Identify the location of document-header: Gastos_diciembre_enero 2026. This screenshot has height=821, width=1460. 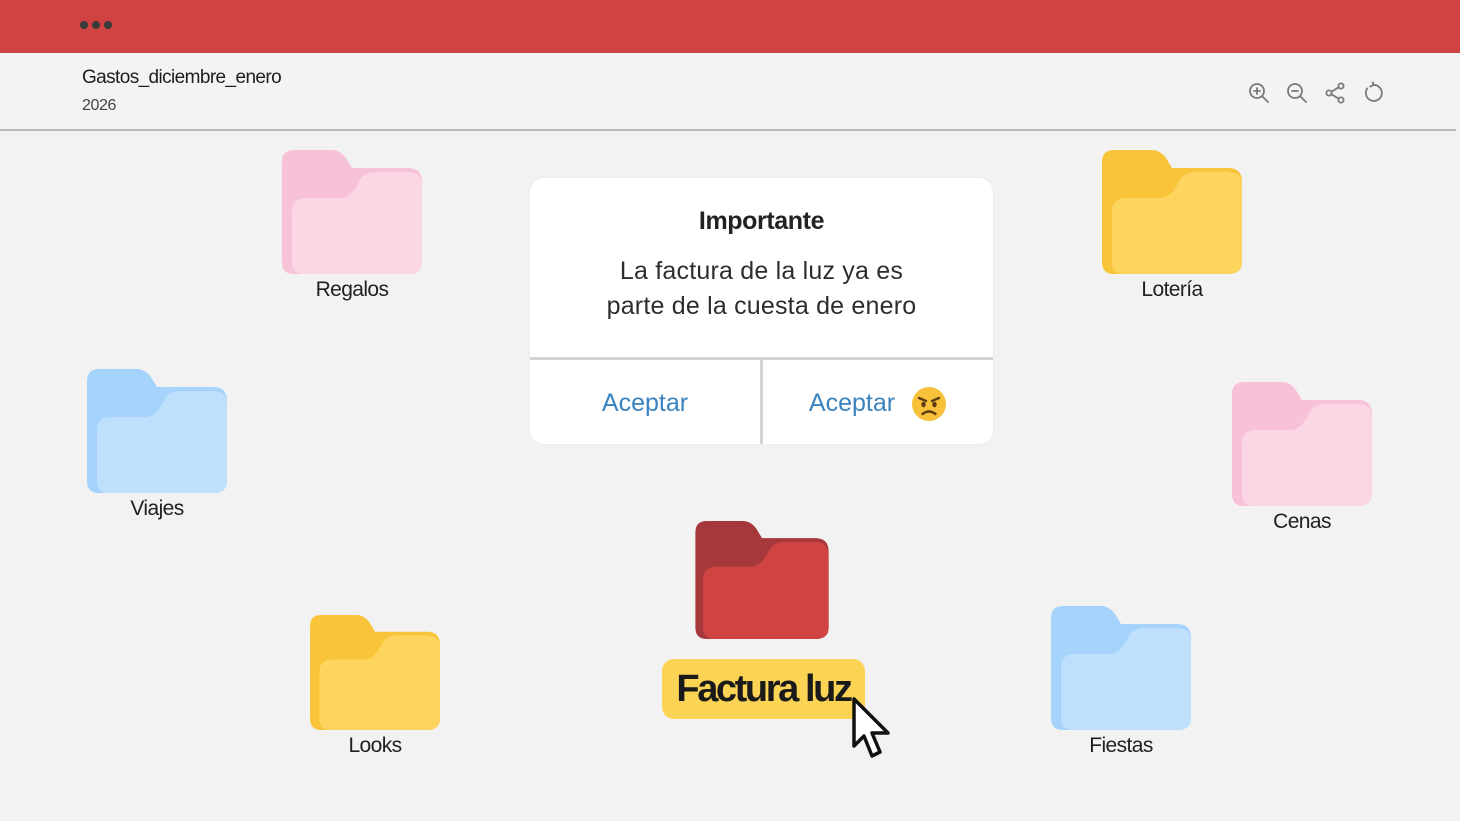
(728, 92).